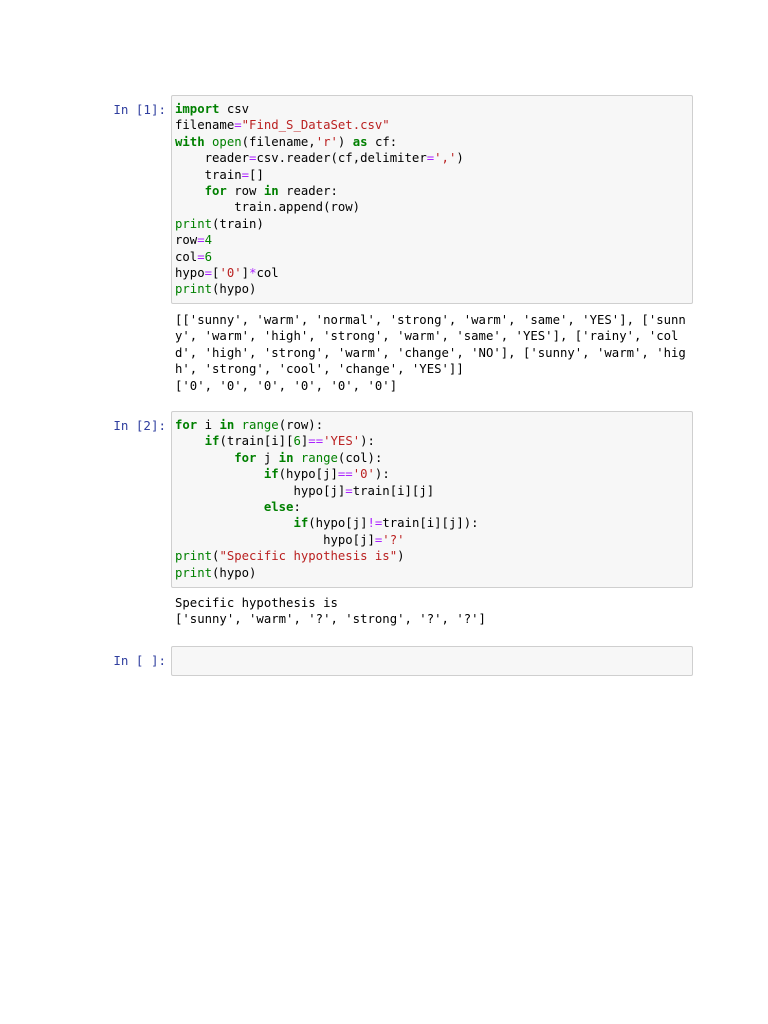 The image size is (768, 1024). What do you see at coordinates (219, 223) in the screenshot?
I see `code-line: print(train)` at bounding box center [219, 223].